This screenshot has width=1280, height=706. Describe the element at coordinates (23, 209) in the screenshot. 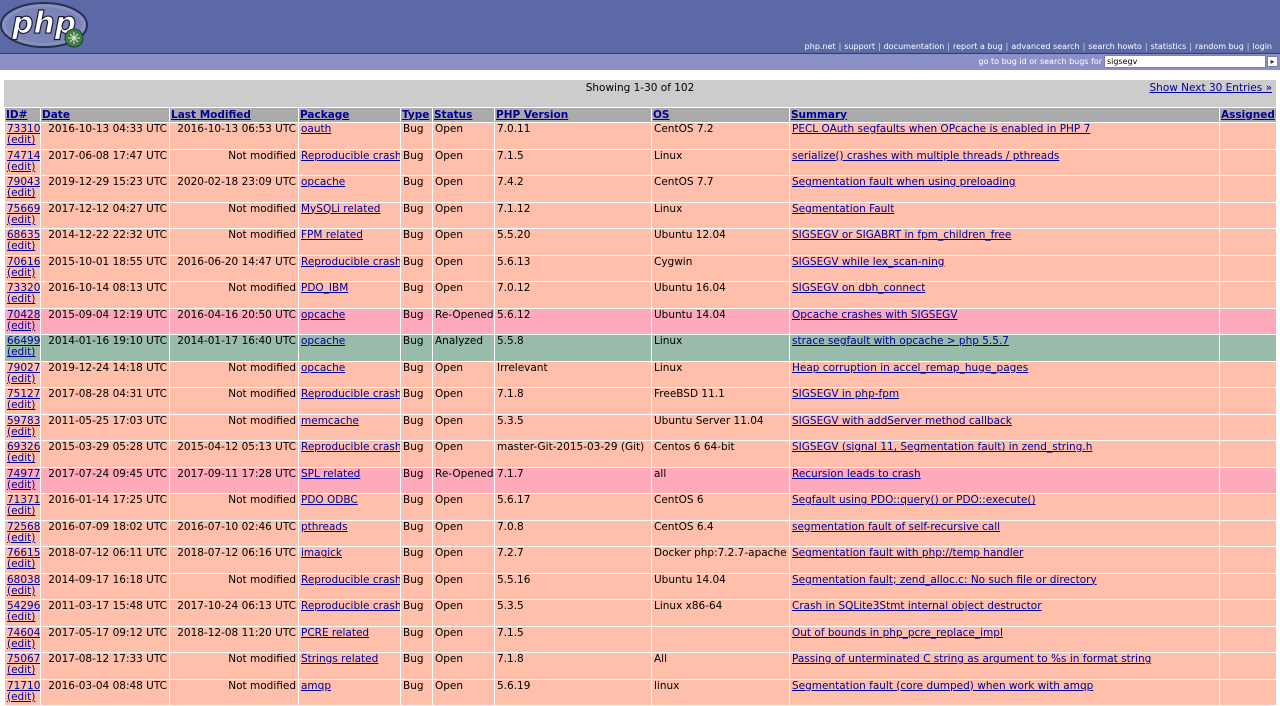

I see `bug-id-link: 75669` at that location.